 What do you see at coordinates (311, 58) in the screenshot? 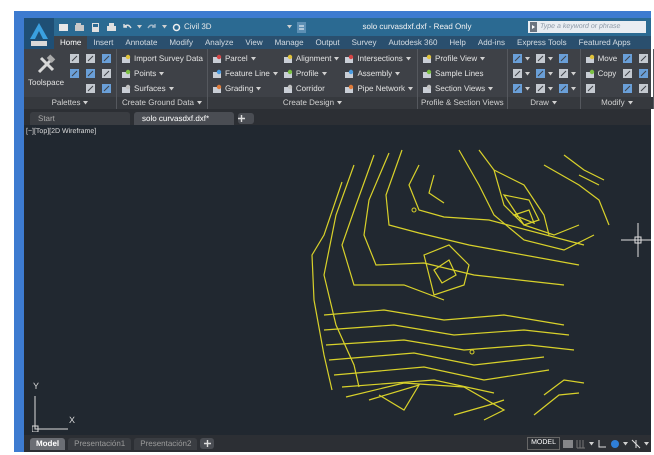
I see `ribbon-button: Alignment` at bounding box center [311, 58].